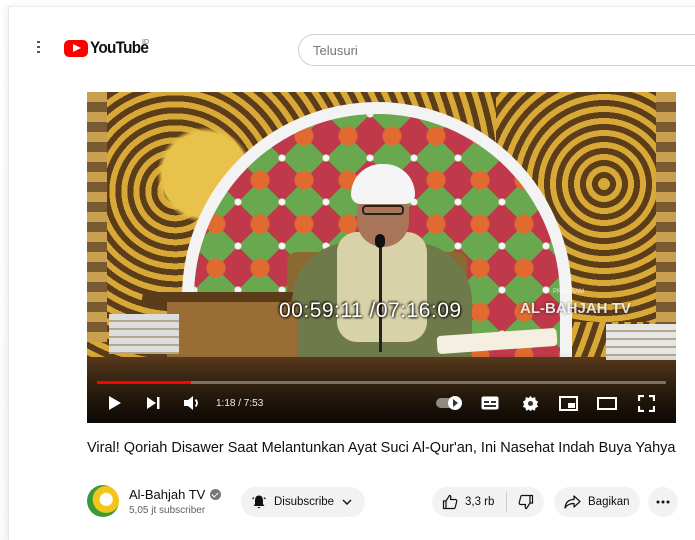 The width and height of the screenshot is (695, 540). Describe the element at coordinates (666, 217) in the screenshot. I see `ornament-border-right` at that location.